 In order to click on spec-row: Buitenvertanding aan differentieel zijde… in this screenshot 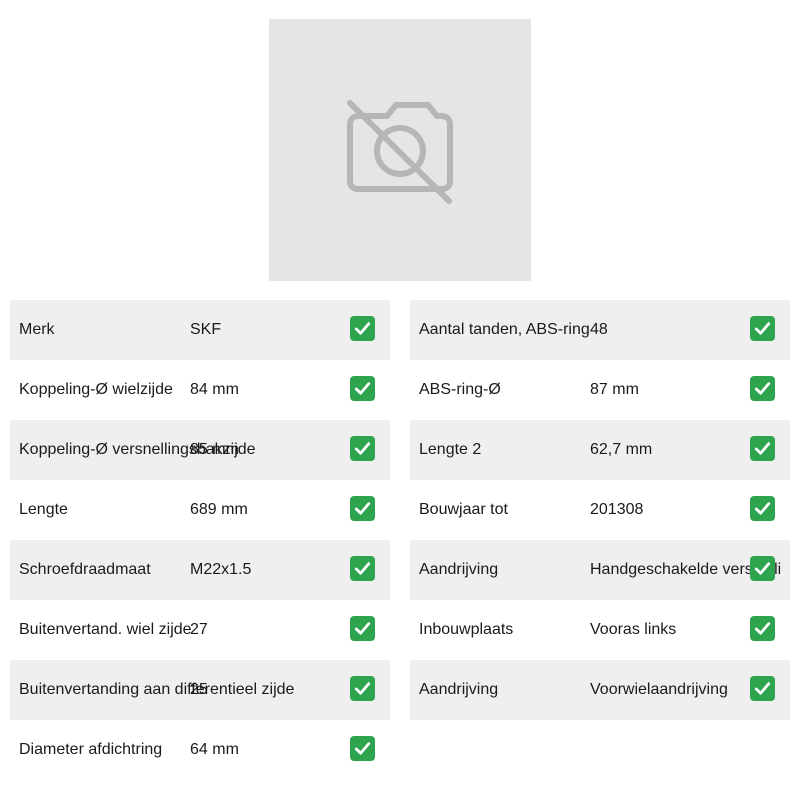, I will do `click(200, 690)`.